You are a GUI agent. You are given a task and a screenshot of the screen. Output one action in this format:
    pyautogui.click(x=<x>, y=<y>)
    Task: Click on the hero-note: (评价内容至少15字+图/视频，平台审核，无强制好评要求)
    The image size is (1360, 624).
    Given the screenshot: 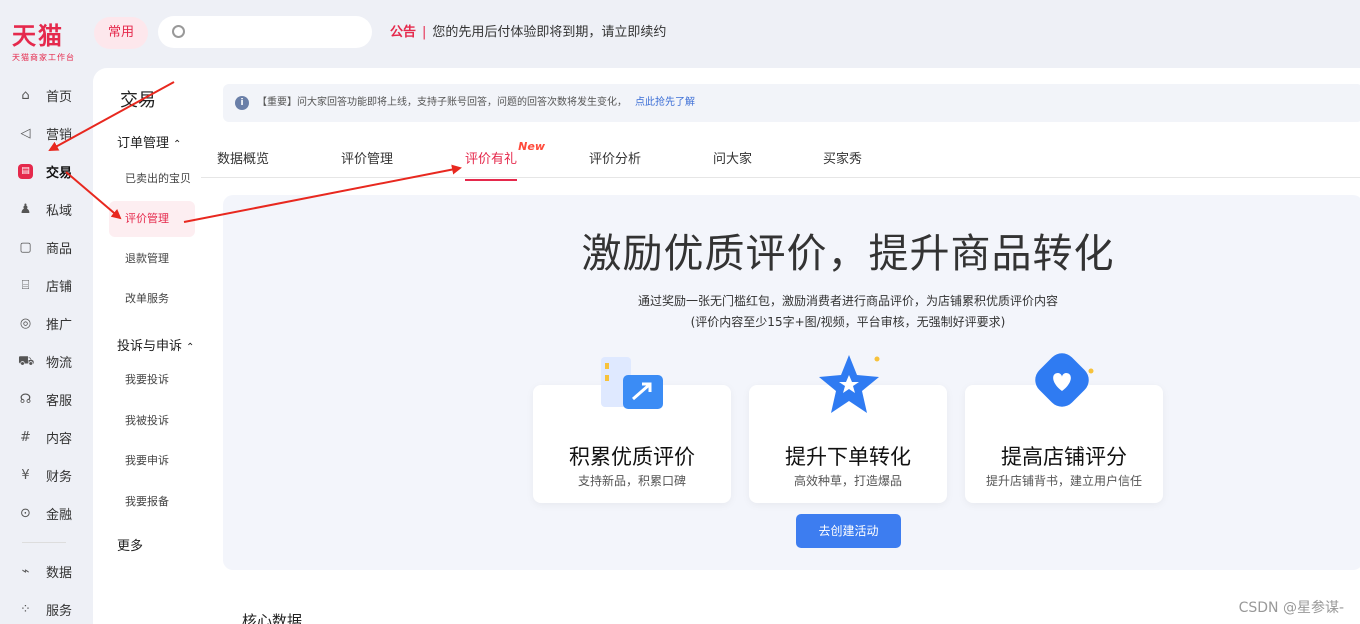 What is the action you would take?
    pyautogui.click(x=848, y=322)
    